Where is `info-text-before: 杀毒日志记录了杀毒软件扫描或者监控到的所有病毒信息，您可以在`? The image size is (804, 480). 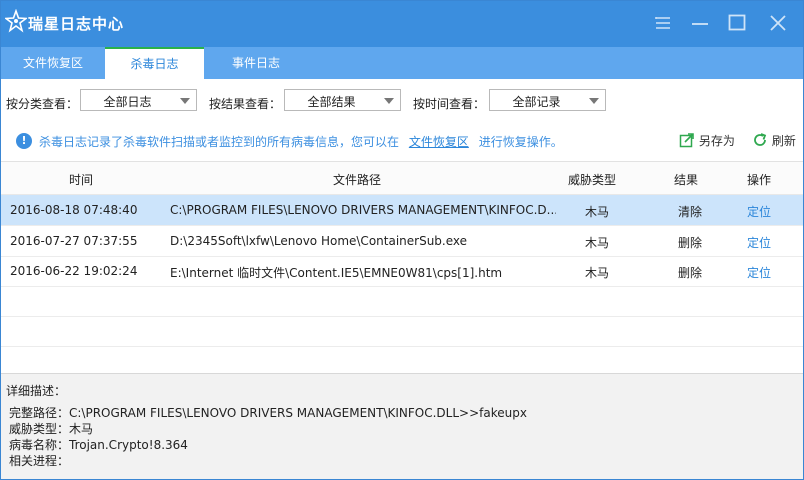 info-text-before: 杀毒日志记录了杀毒软件扫描或者监控到的所有病毒信息，您可以在 is located at coordinates (219, 142).